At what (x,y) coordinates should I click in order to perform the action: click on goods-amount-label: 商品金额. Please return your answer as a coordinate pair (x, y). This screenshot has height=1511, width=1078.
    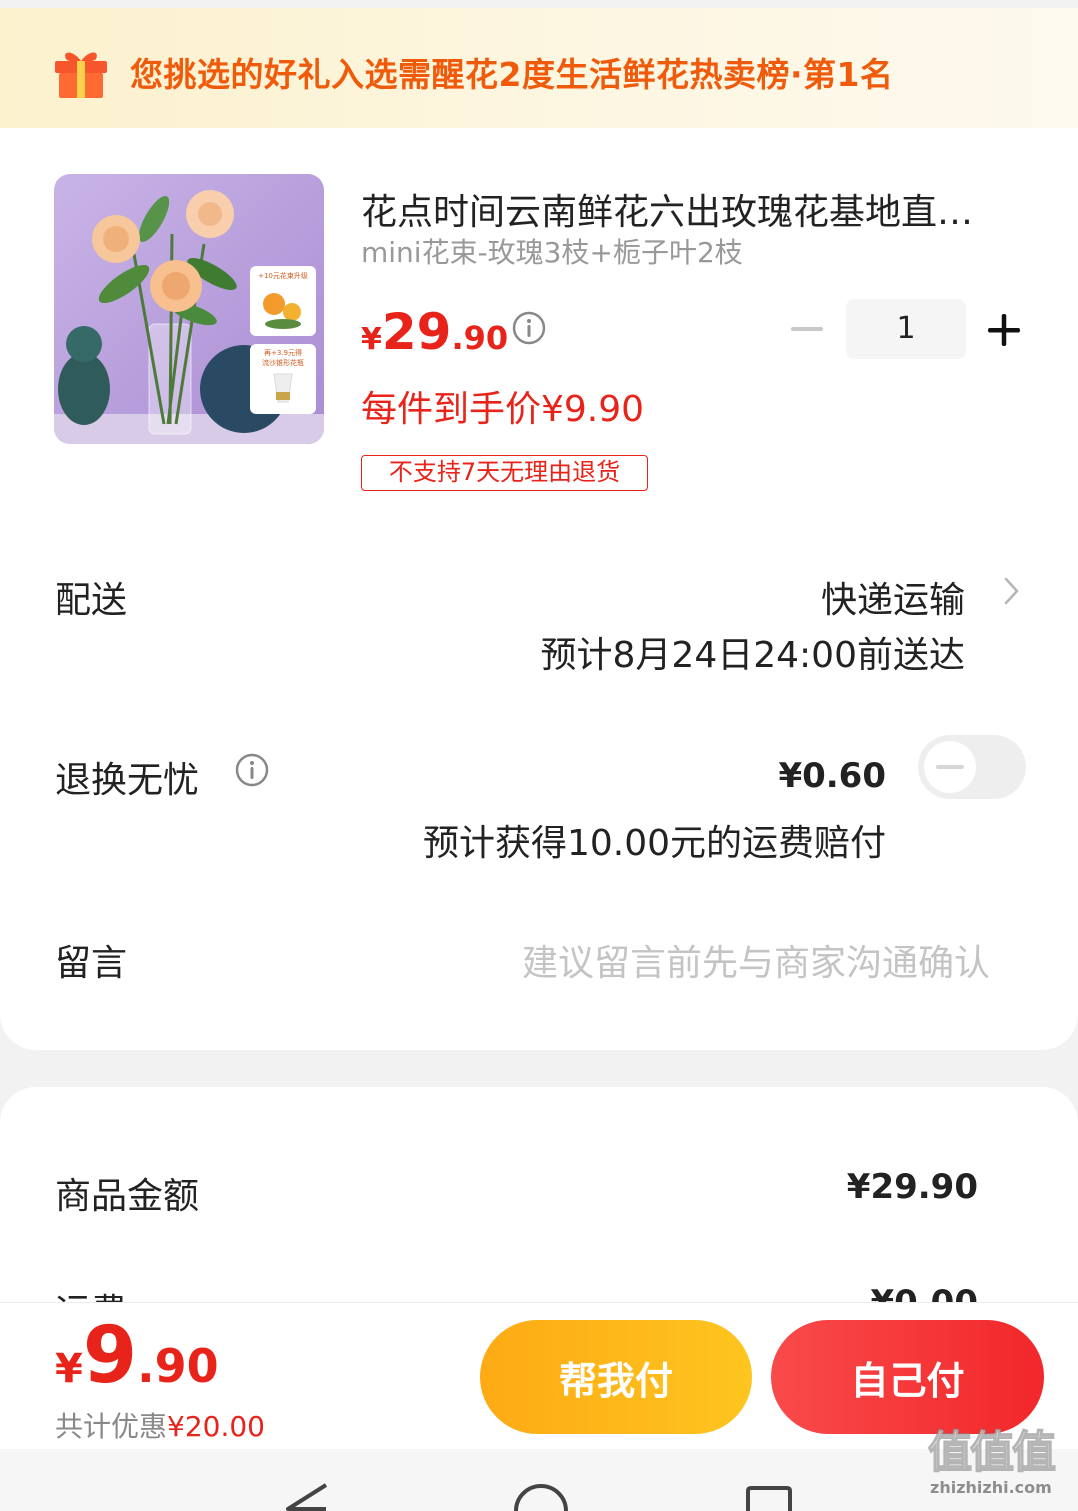
    Looking at the image, I should click on (127, 1196).